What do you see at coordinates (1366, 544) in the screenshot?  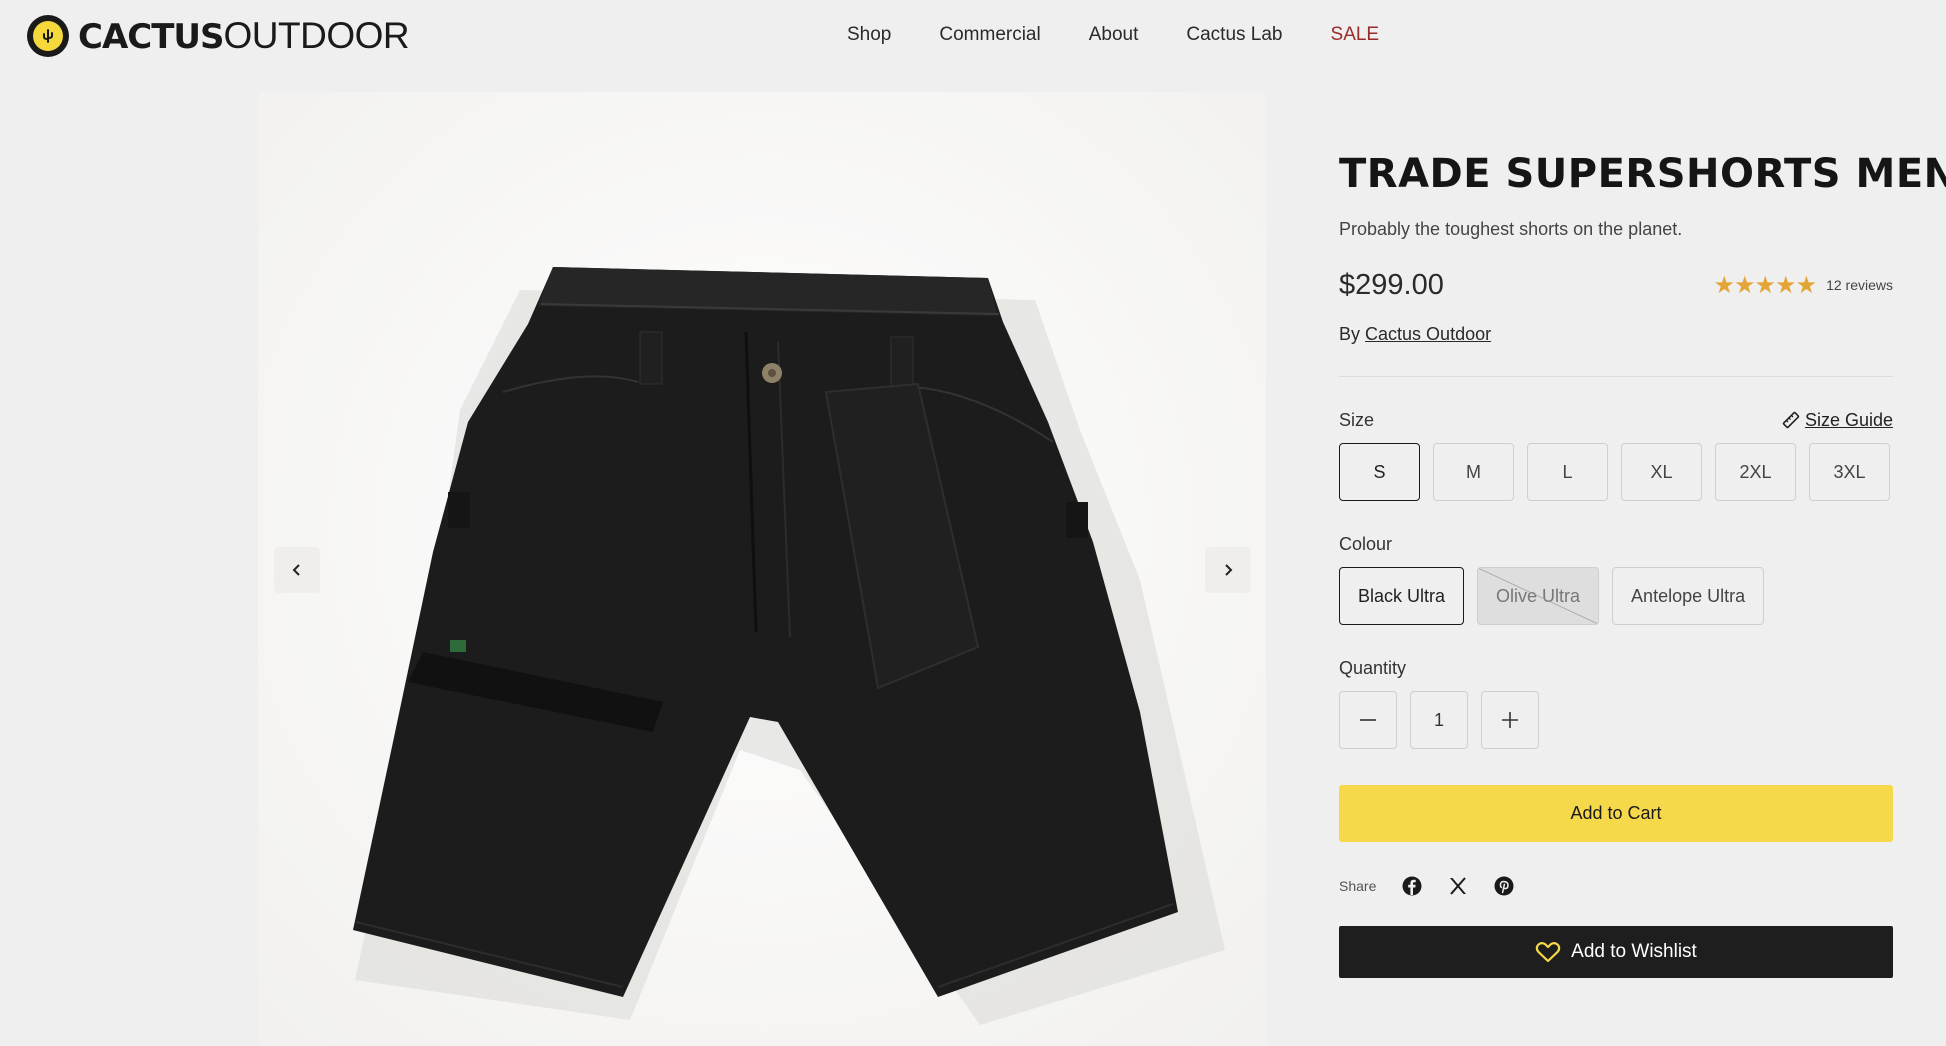 I see `colour-label: Colour` at bounding box center [1366, 544].